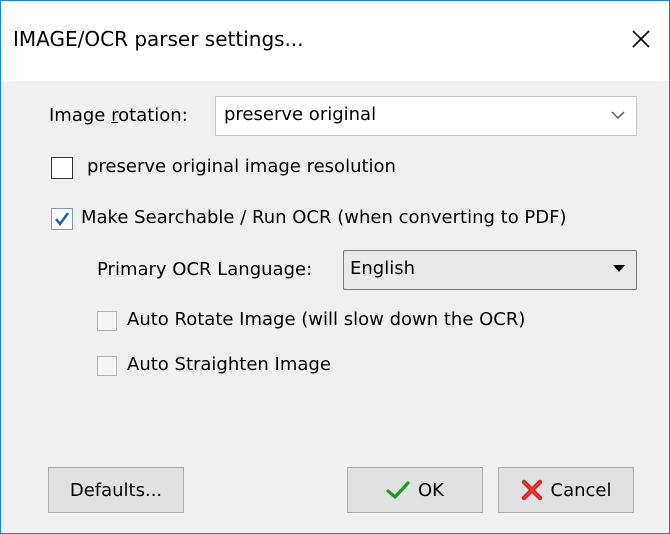 The width and height of the screenshot is (670, 534). Describe the element at coordinates (531, 490) in the screenshot. I see `cancel-x-icon` at that location.